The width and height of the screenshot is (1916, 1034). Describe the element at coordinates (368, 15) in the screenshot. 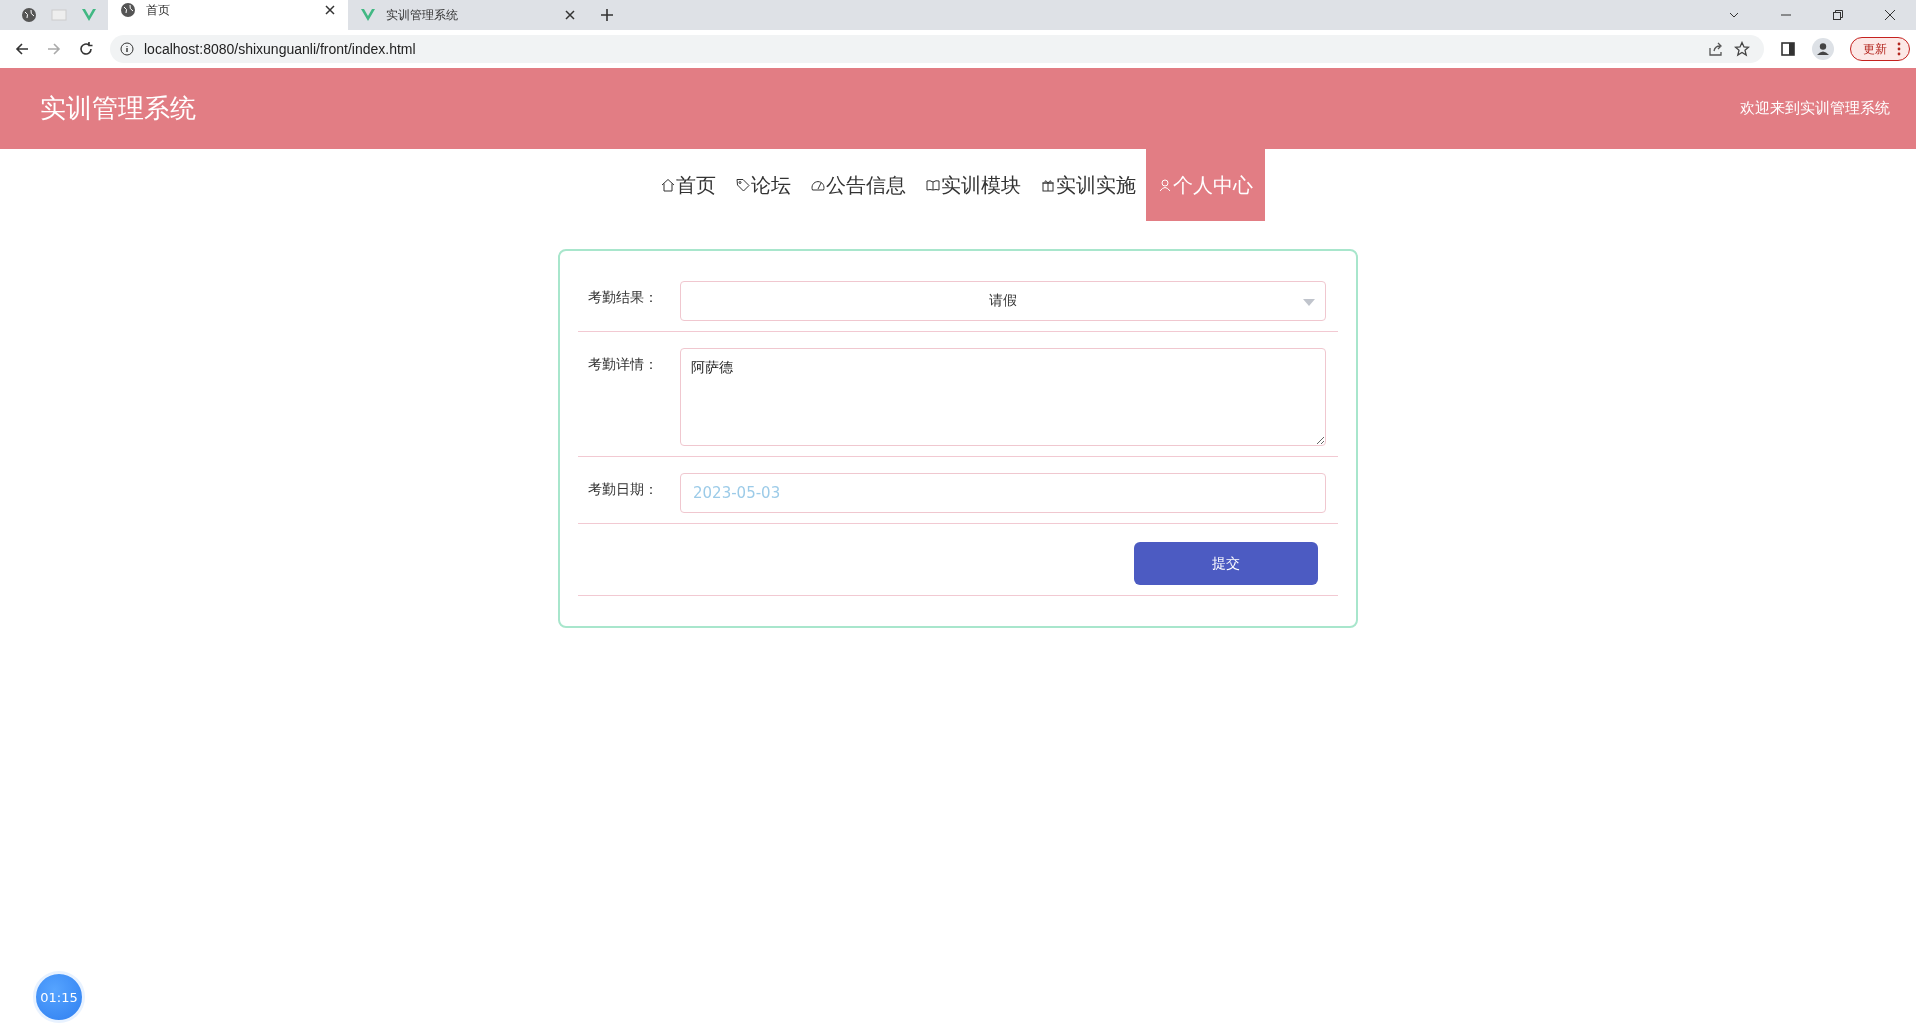

I see `vue-logo-icon` at that location.